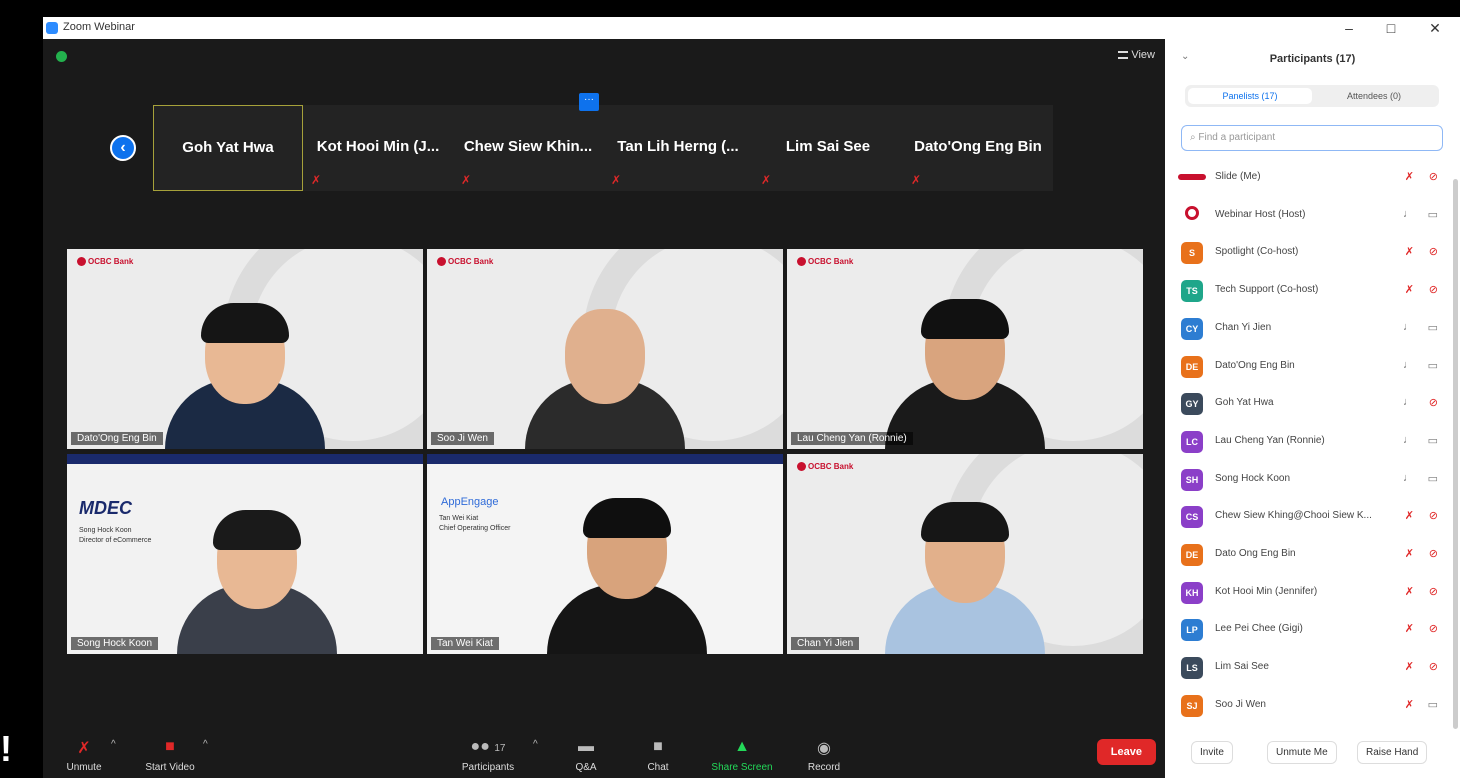 This screenshot has width=1460, height=778. Describe the element at coordinates (1391, 28) in the screenshot. I see `maximize-button: □` at that location.